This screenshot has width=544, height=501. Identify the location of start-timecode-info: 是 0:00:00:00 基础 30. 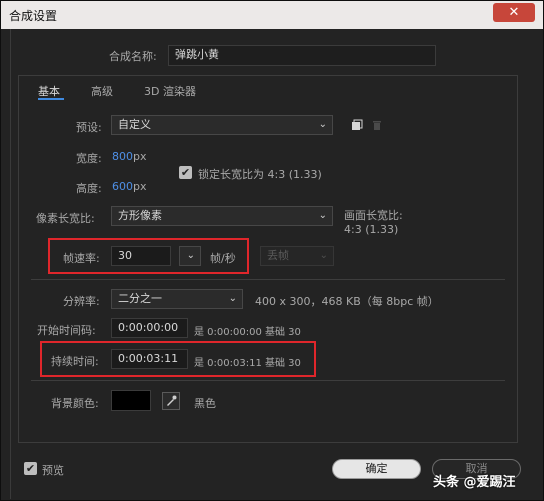
(247, 332).